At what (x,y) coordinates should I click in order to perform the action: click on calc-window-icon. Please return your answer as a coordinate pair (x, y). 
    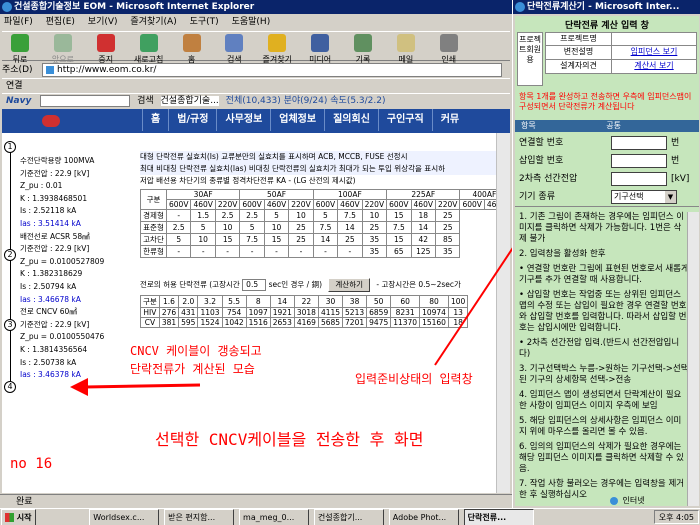
    Looking at the image, I should click on (520, 7).